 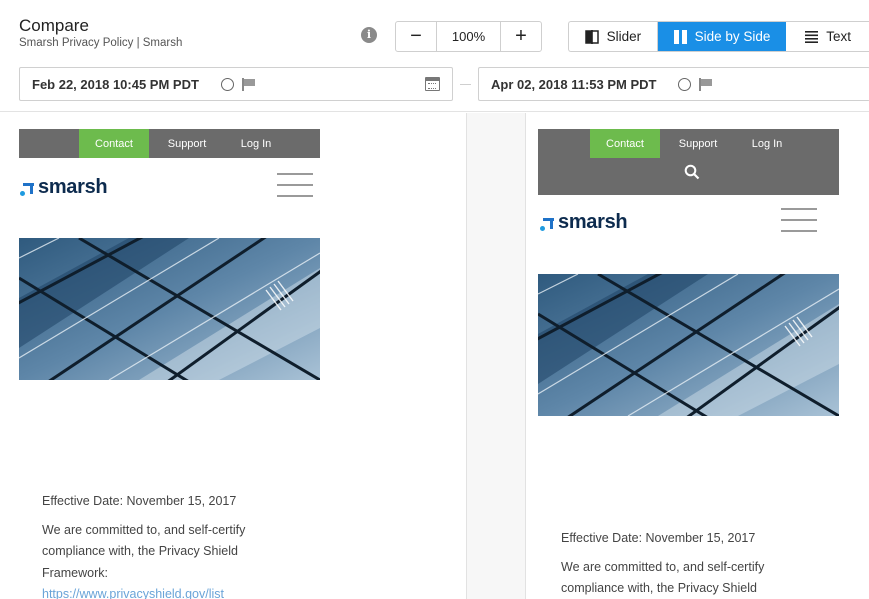 I want to click on left-site-navbar: Contact Support Log In, so click(x=169, y=143).